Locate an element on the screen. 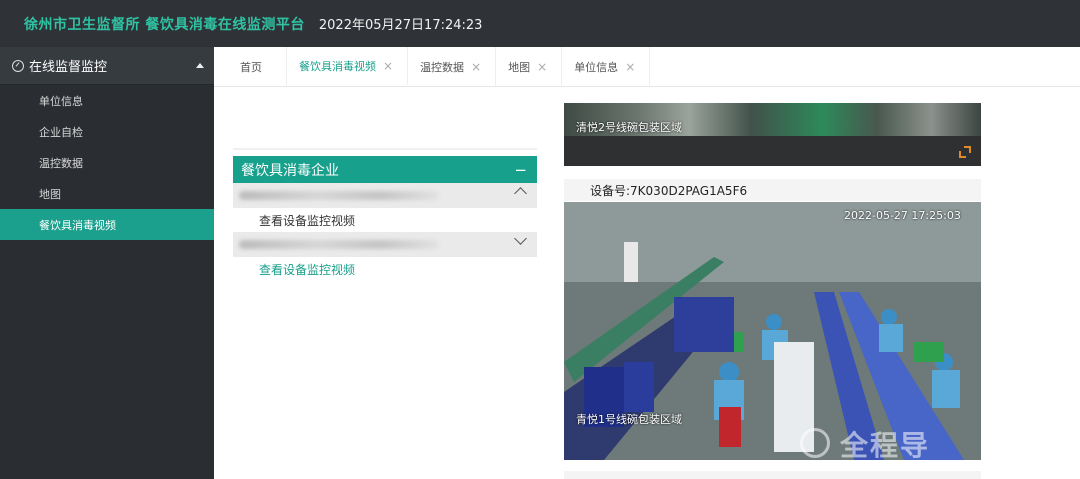  chevron-up-icon is located at coordinates (520, 193).